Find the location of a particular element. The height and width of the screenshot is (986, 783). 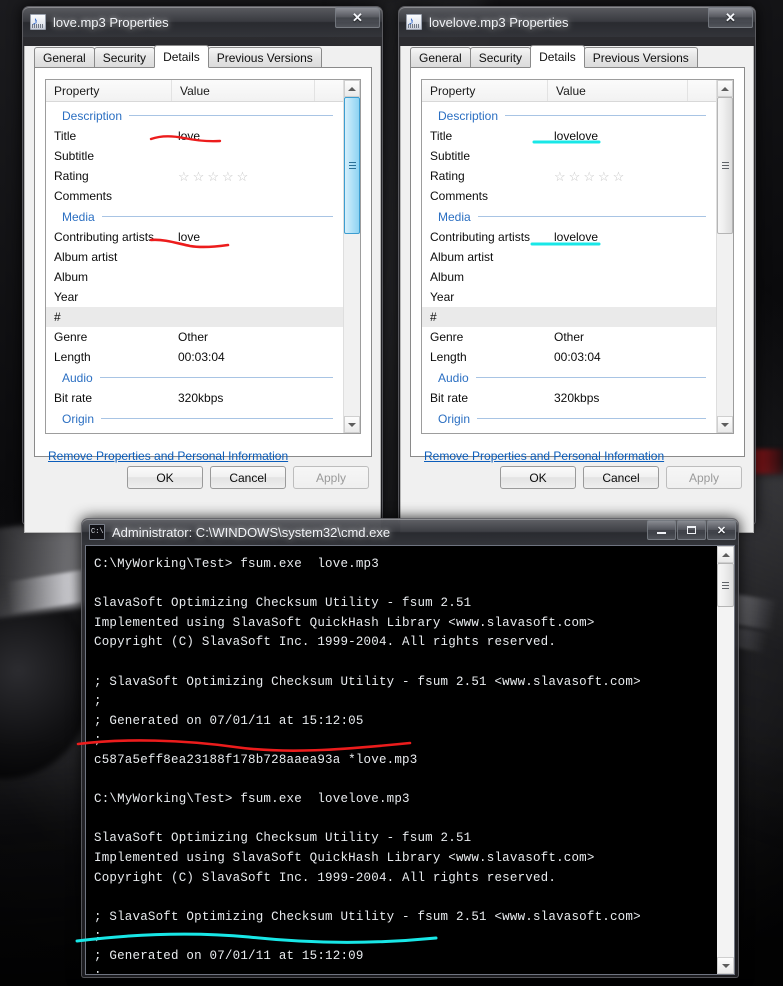

group-description-love: Description is located at coordinates (194, 115).